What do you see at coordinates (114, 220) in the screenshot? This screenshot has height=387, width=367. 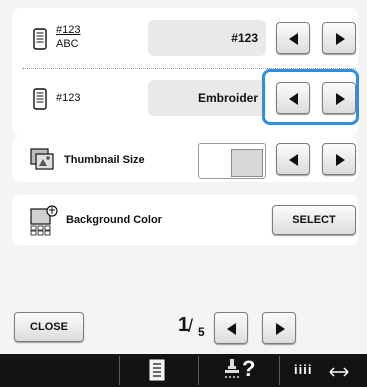 I see `background-color-label: Background Color` at bounding box center [114, 220].